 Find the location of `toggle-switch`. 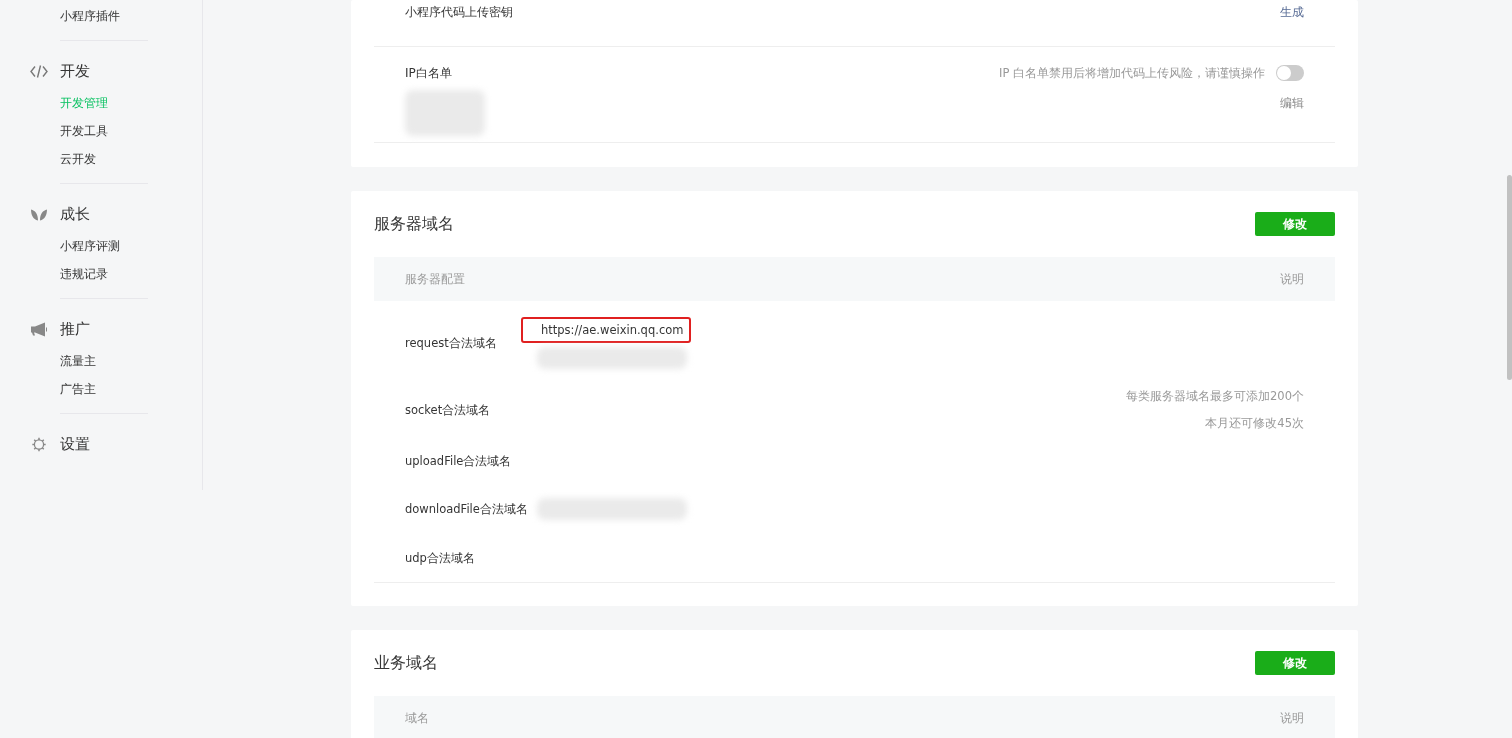

toggle-switch is located at coordinates (1290, 73).